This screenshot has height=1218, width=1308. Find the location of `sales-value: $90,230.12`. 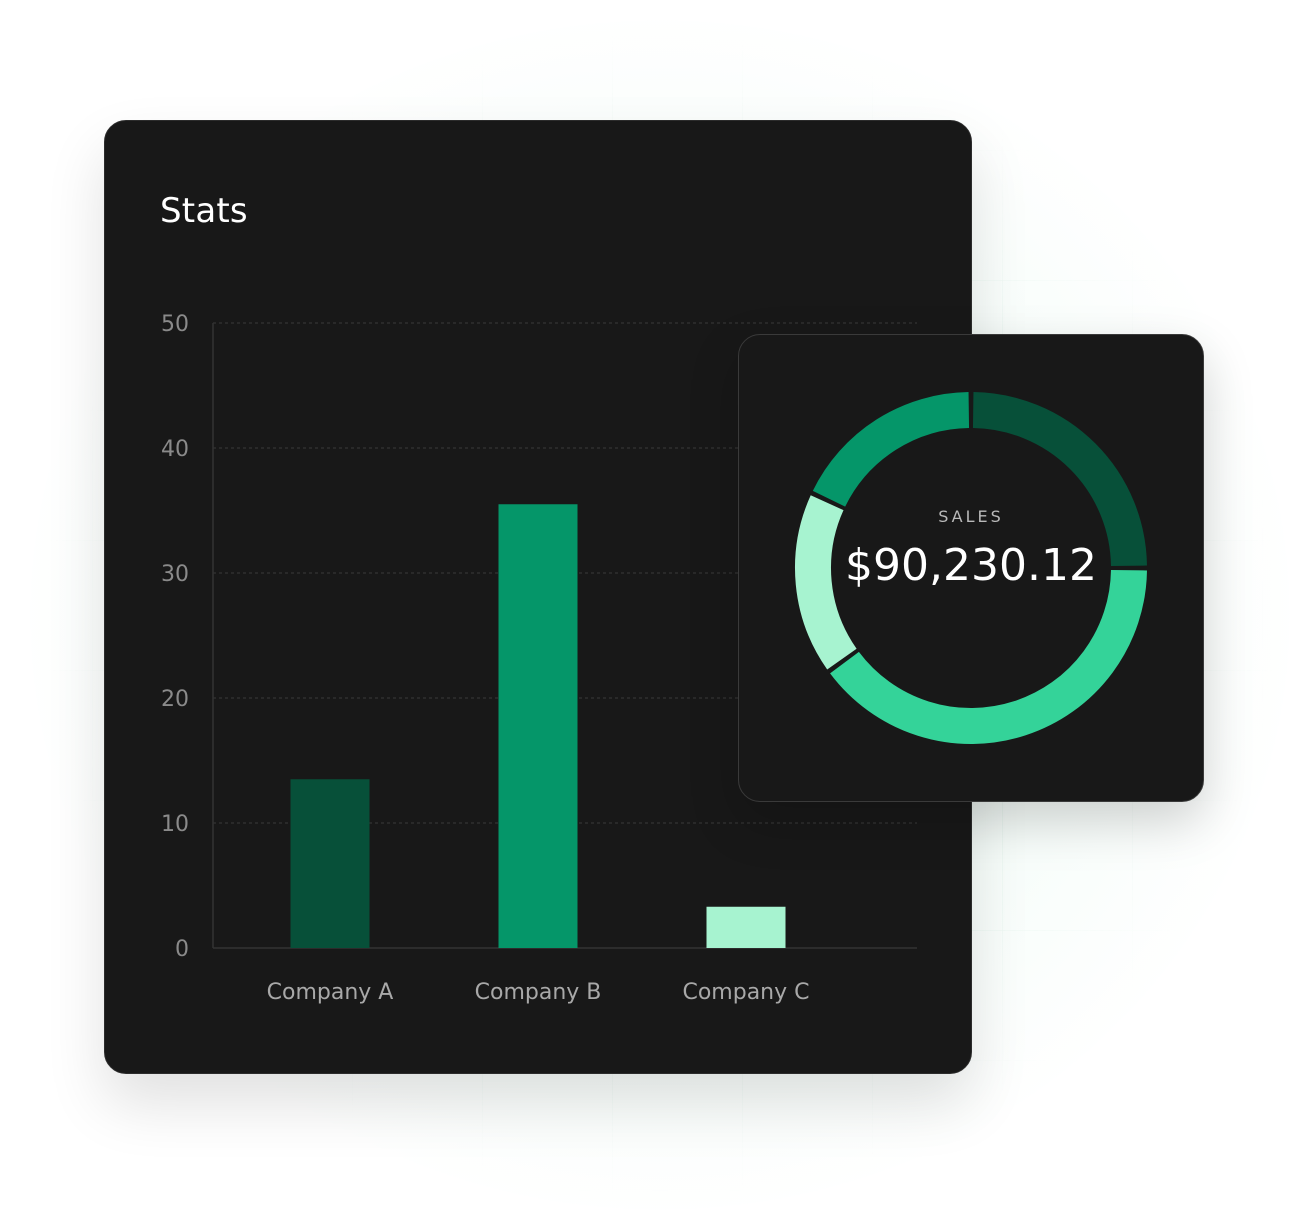

sales-value: $90,230.12 is located at coordinates (971, 565).